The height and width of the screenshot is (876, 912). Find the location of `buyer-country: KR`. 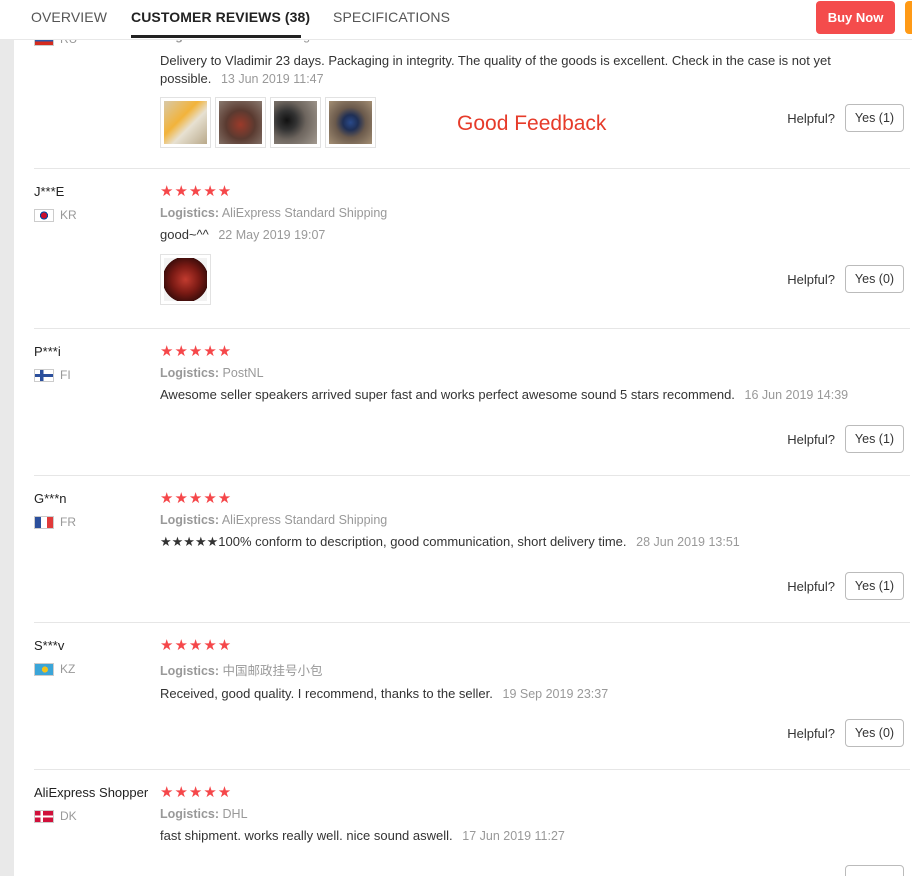

buyer-country: KR is located at coordinates (55, 215).